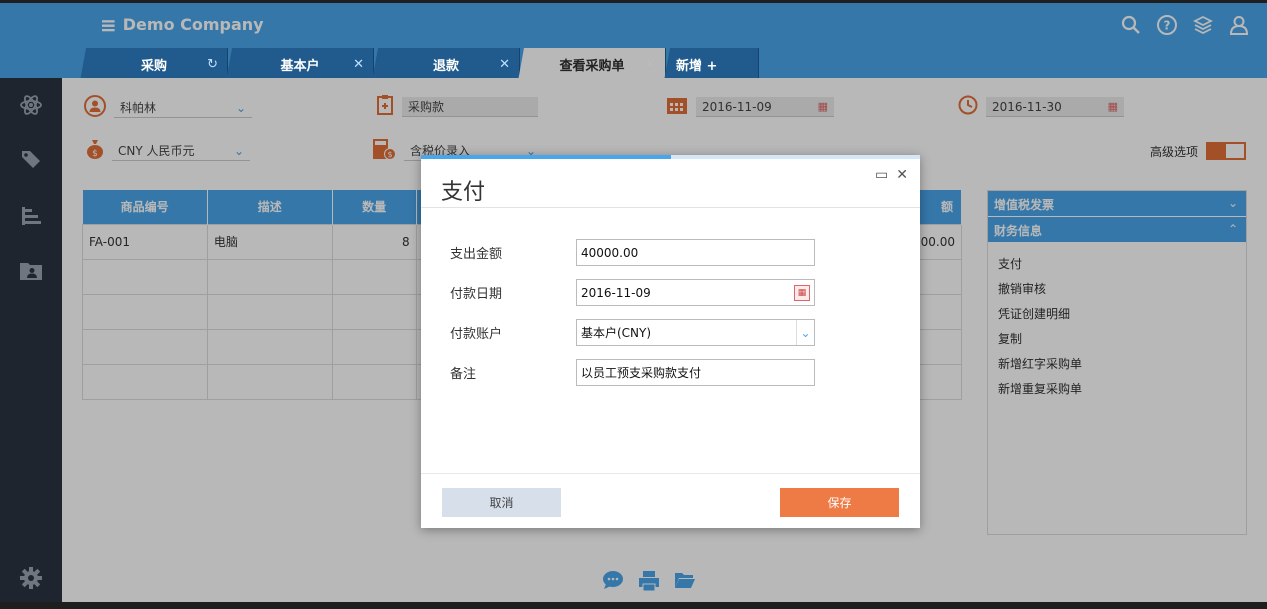 The image size is (1267, 609). I want to click on account-row: 付款账户 基本户(CNY) ⌄, so click(632, 332).